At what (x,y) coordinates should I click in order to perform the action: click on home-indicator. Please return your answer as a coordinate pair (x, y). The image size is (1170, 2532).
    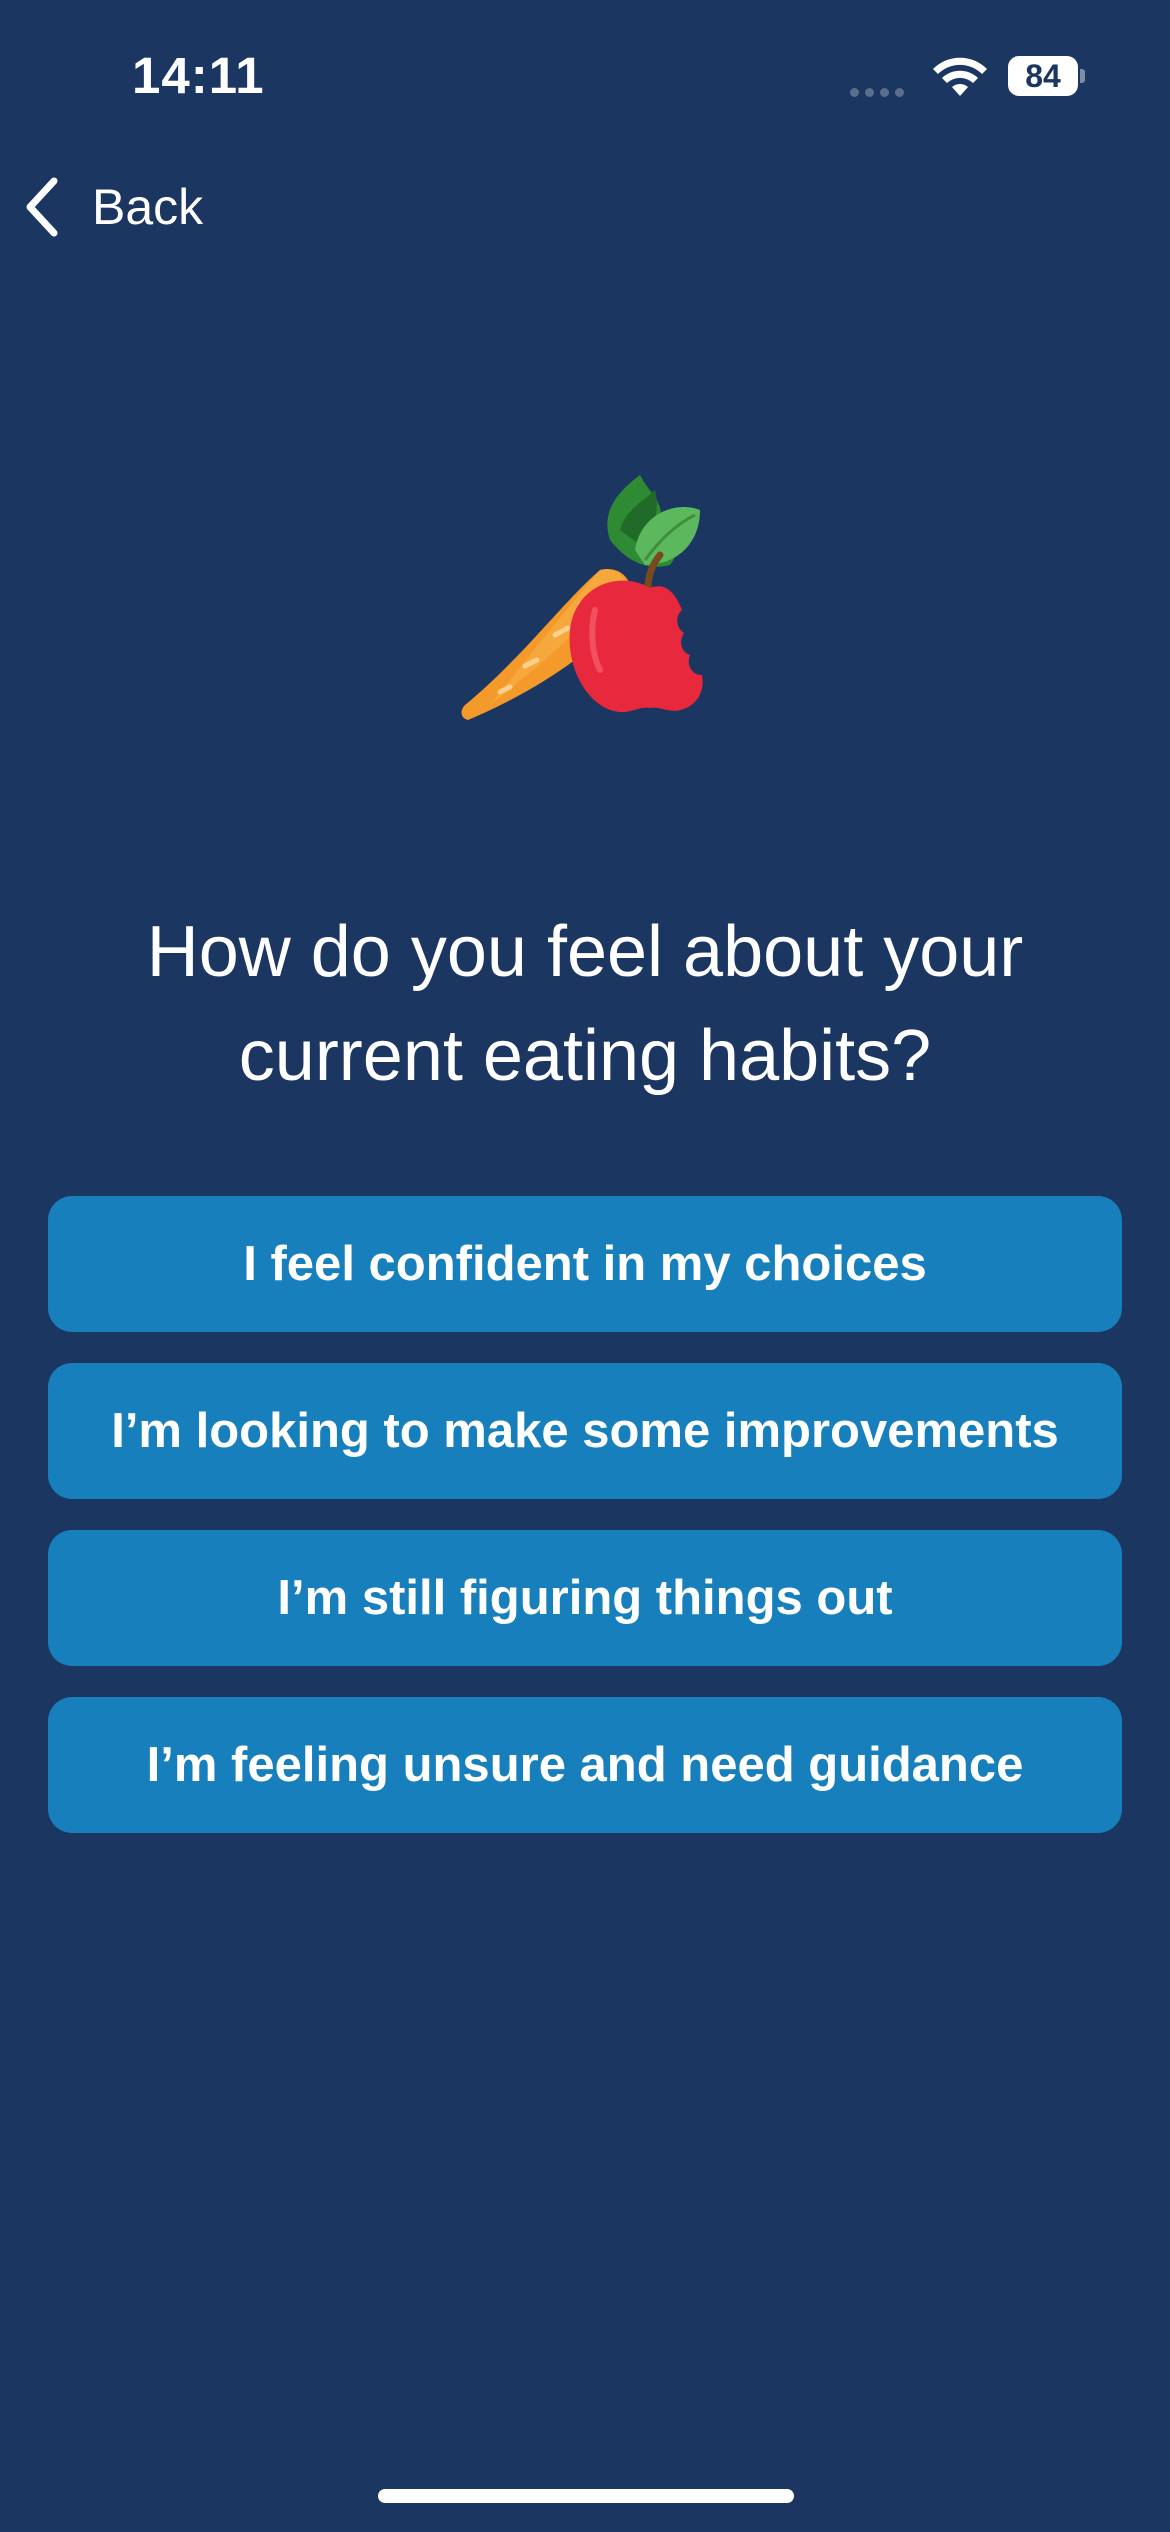
    Looking at the image, I should click on (586, 2496).